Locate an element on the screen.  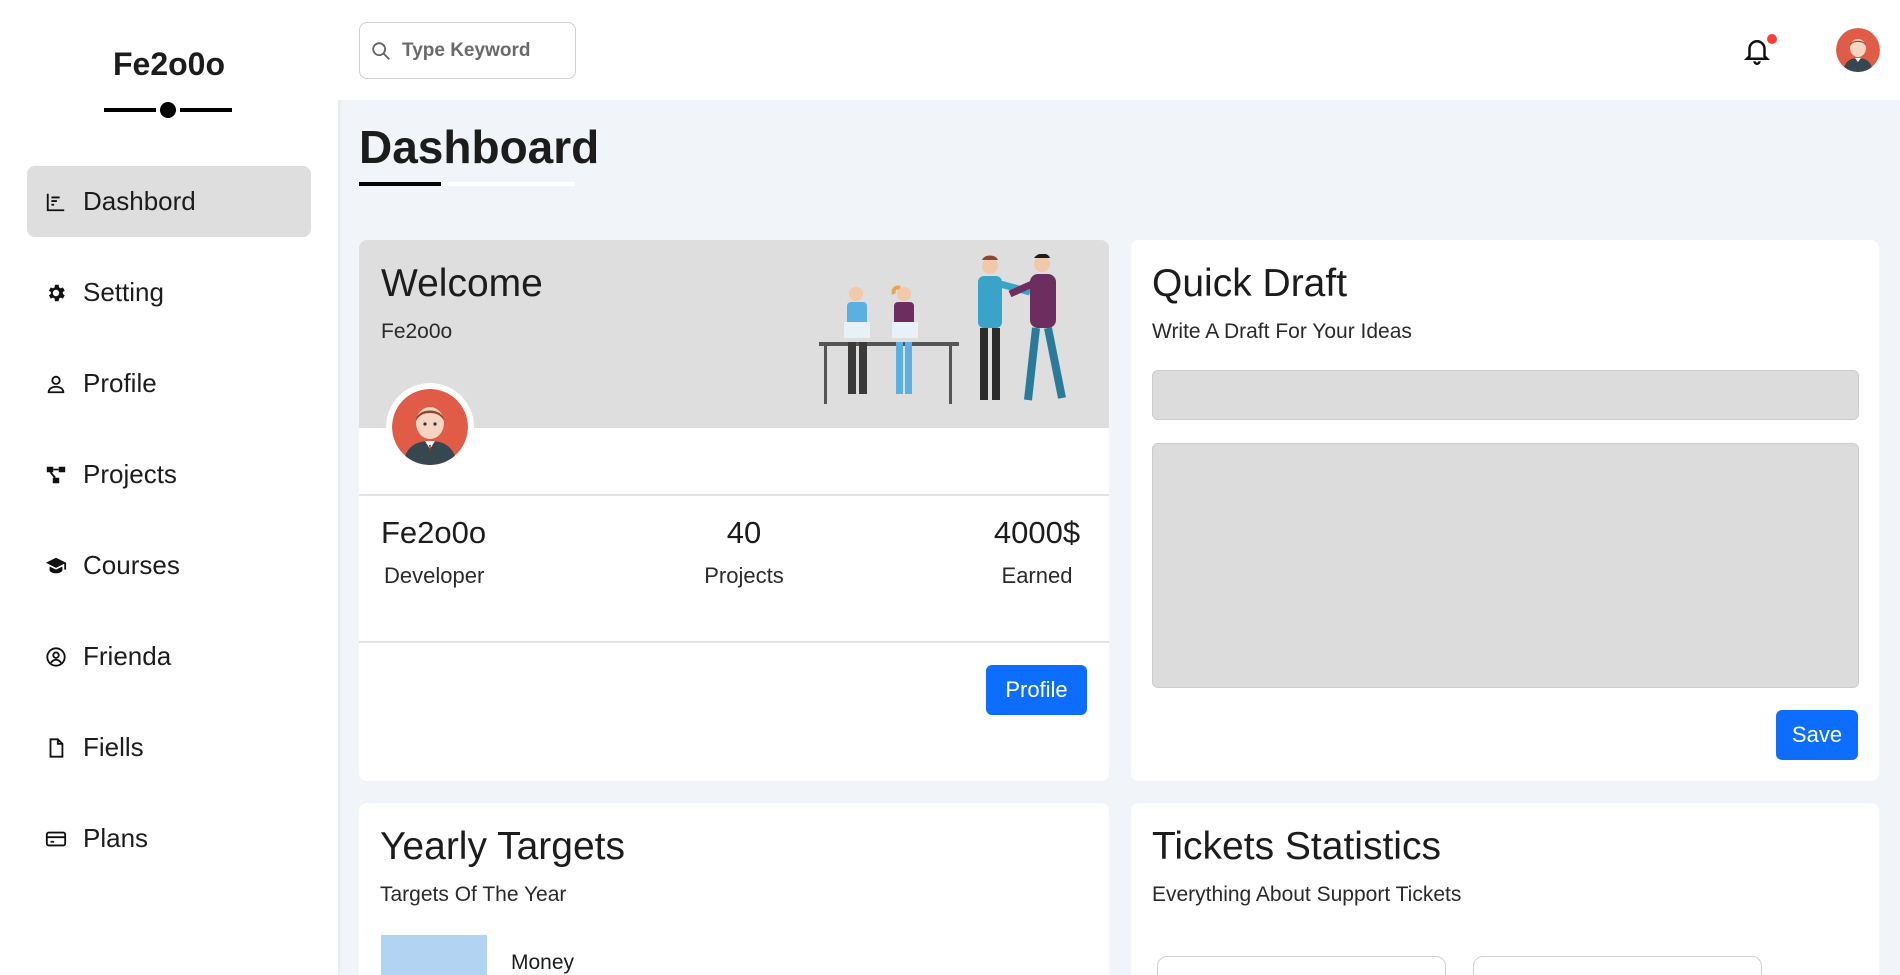
welcome-header: Welcome Fe2o0o is located at coordinates (734, 334).